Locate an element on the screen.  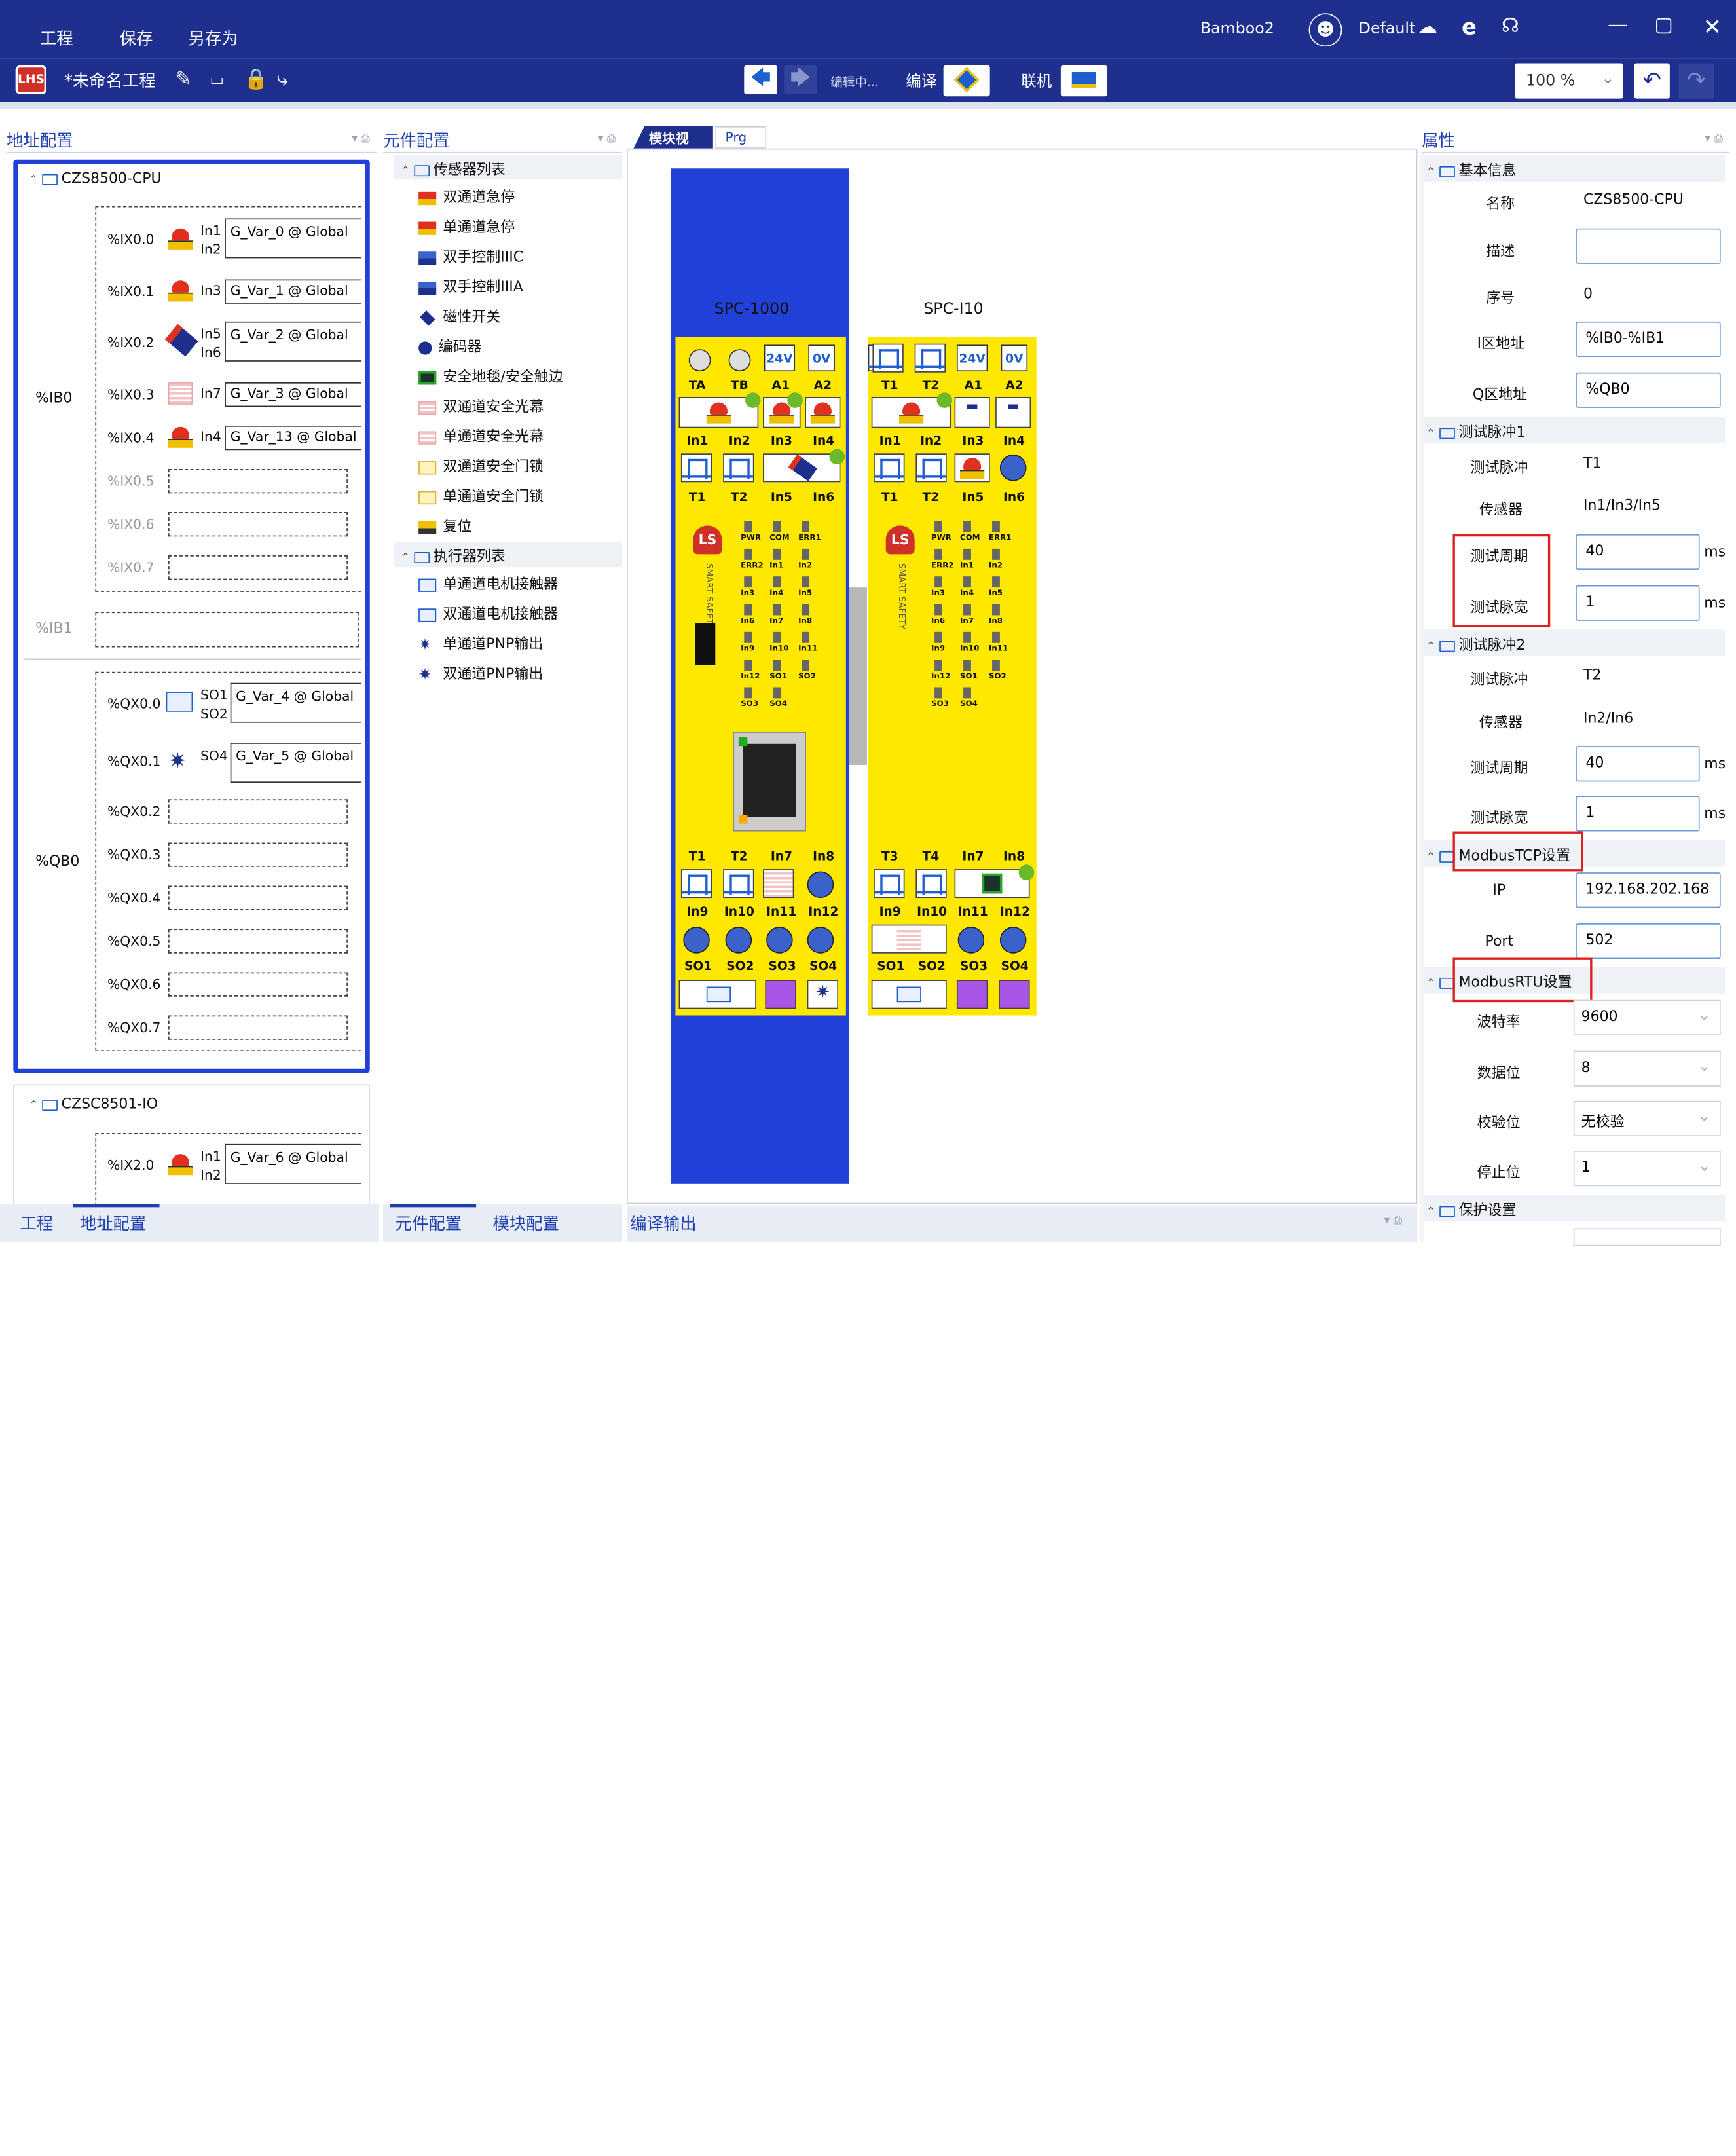
edit-icon: ✎ is located at coordinates (183, 79).